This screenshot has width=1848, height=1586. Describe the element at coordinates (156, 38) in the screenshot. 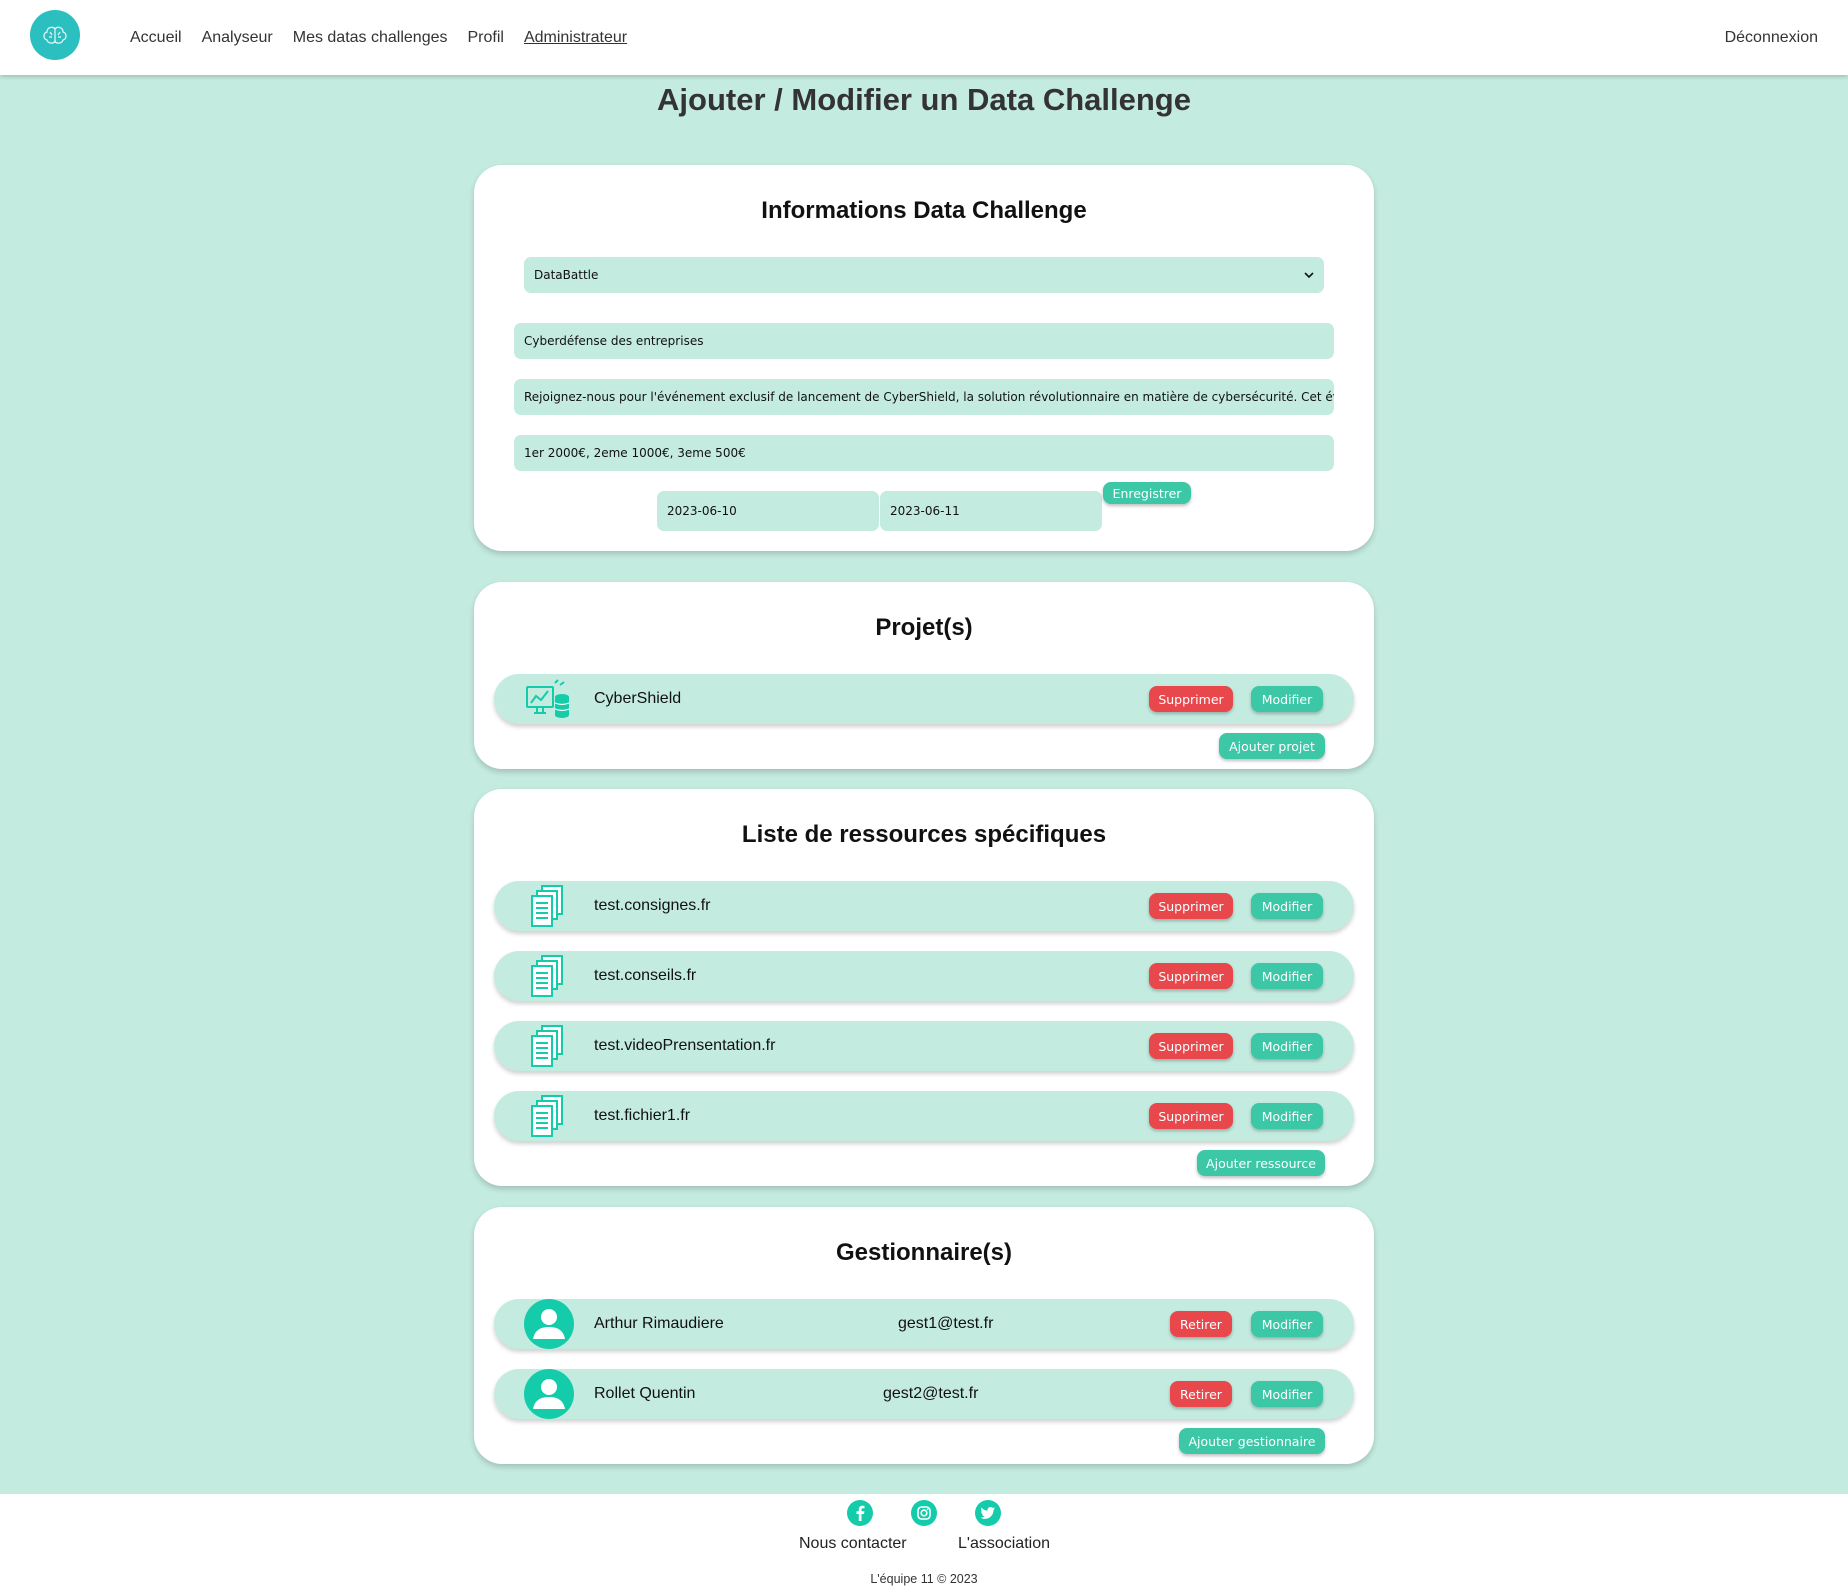

I see `nav-accueil: Accueil` at that location.